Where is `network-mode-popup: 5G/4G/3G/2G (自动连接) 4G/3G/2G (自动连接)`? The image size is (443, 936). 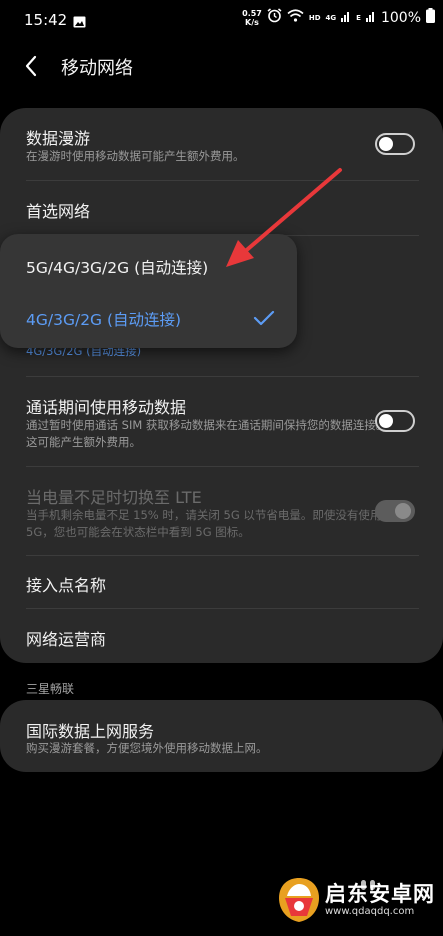
network-mode-popup: 5G/4G/3G/2G (自动连接) 4G/3G/2G (自动连接) is located at coordinates (148, 291).